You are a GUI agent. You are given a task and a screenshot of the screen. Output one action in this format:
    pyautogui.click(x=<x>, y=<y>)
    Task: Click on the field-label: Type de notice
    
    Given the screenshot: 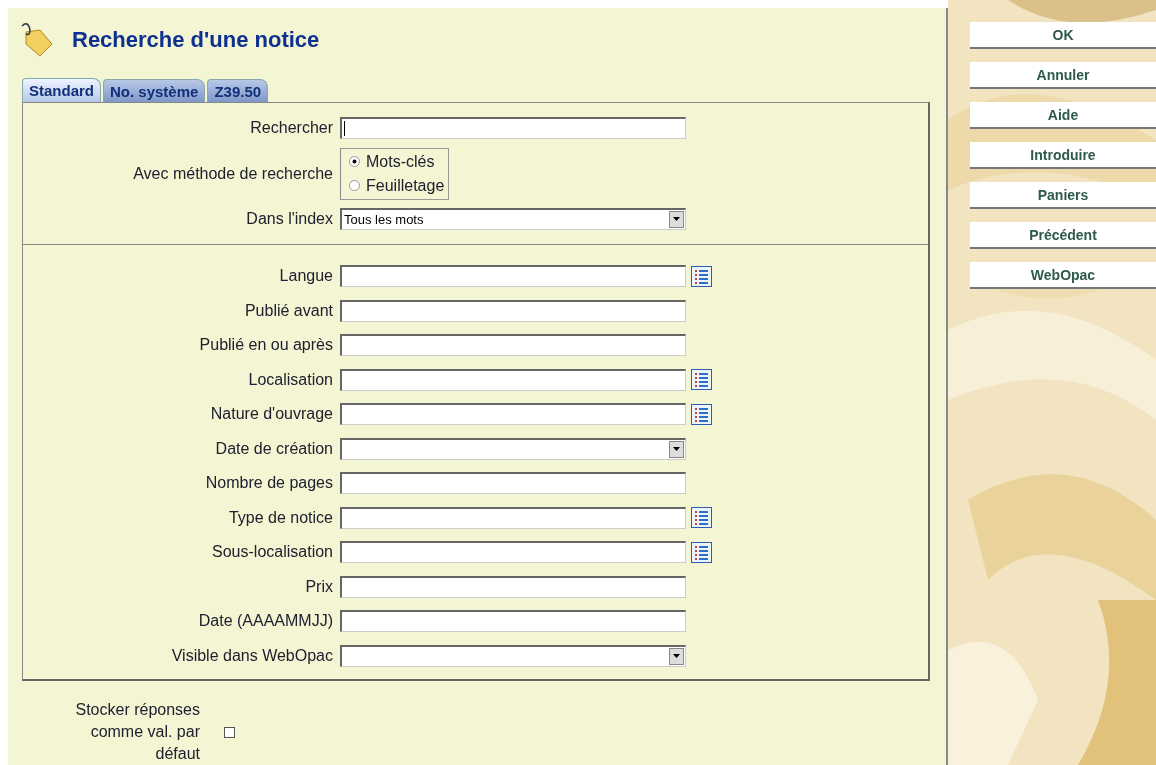 What is the action you would take?
    pyautogui.click(x=280, y=517)
    